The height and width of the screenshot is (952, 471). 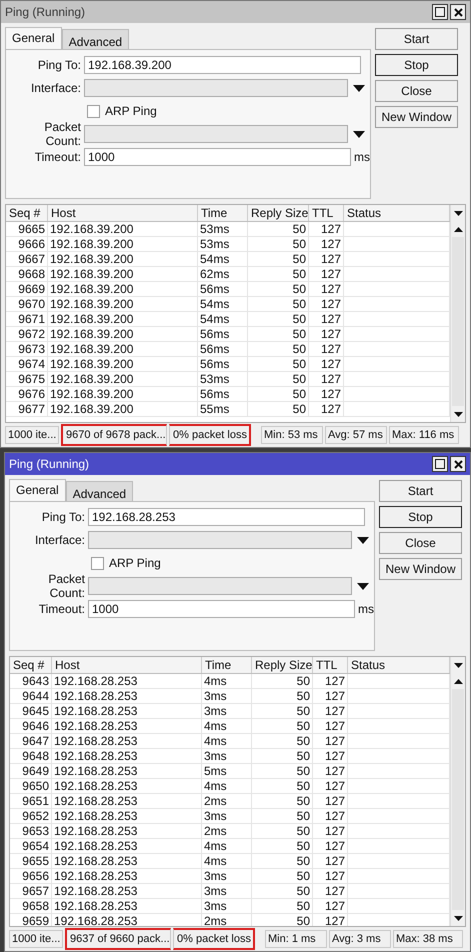 I want to click on table-cell: 9671, so click(x=27, y=319).